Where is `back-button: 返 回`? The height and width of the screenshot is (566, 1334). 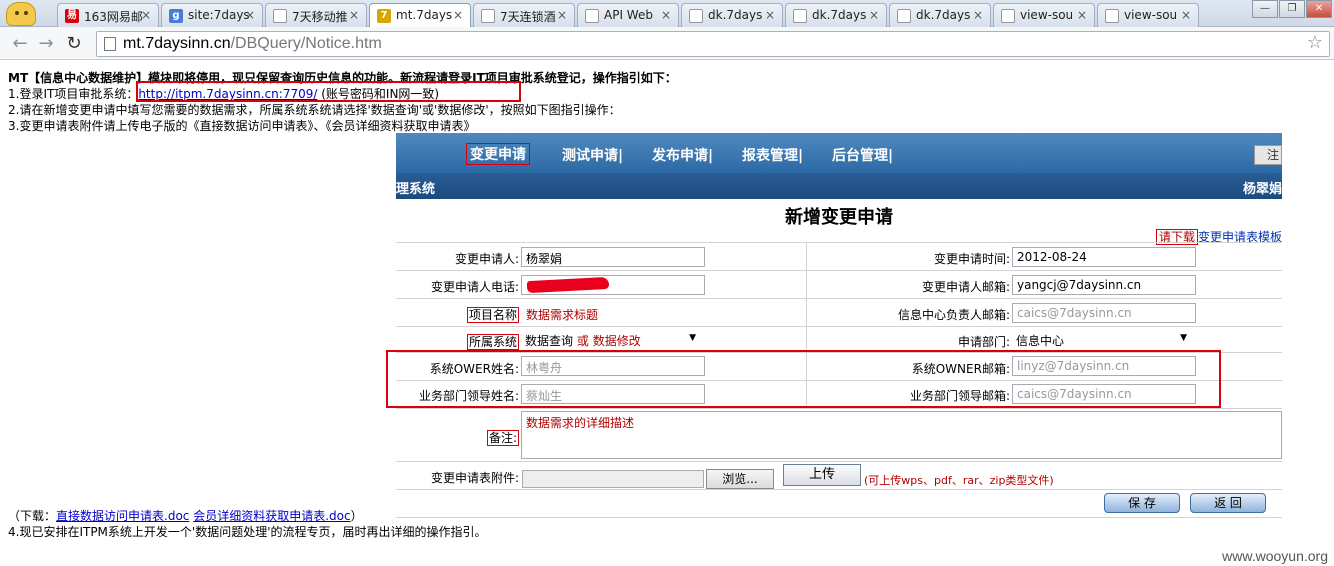
back-button: 返 回 is located at coordinates (1228, 503).